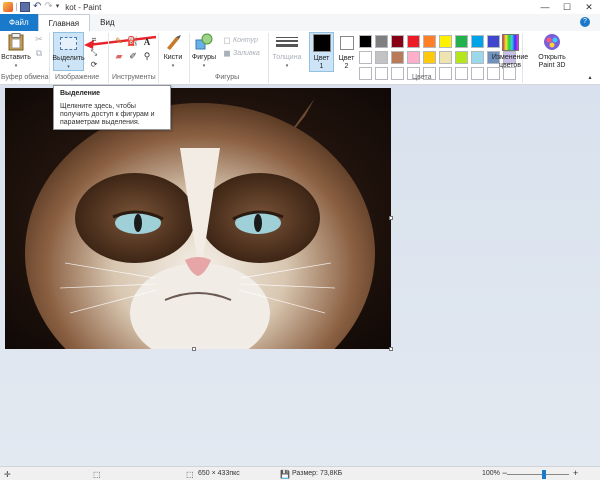 The width and height of the screenshot is (600, 480). Describe the element at coordinates (204, 57) in the screenshot. I see `shapes-label: Фигуры` at that location.